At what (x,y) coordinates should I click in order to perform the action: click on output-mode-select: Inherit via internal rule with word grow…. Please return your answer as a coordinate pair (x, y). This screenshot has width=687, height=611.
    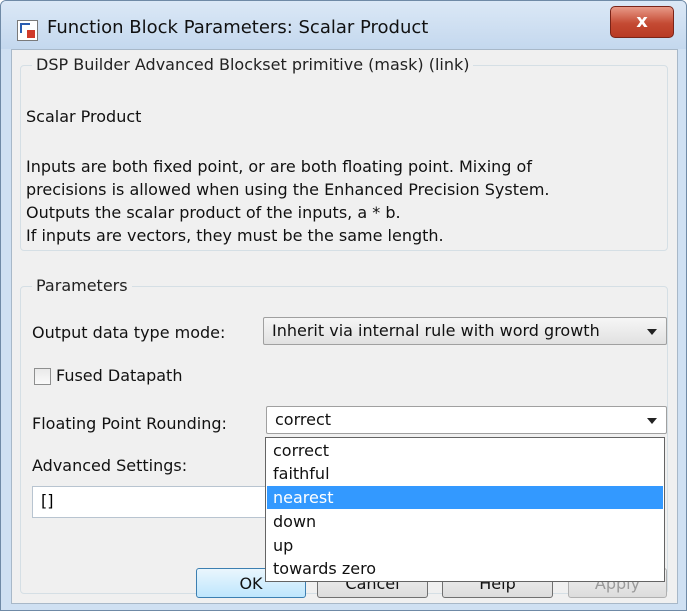
    Looking at the image, I should click on (465, 331).